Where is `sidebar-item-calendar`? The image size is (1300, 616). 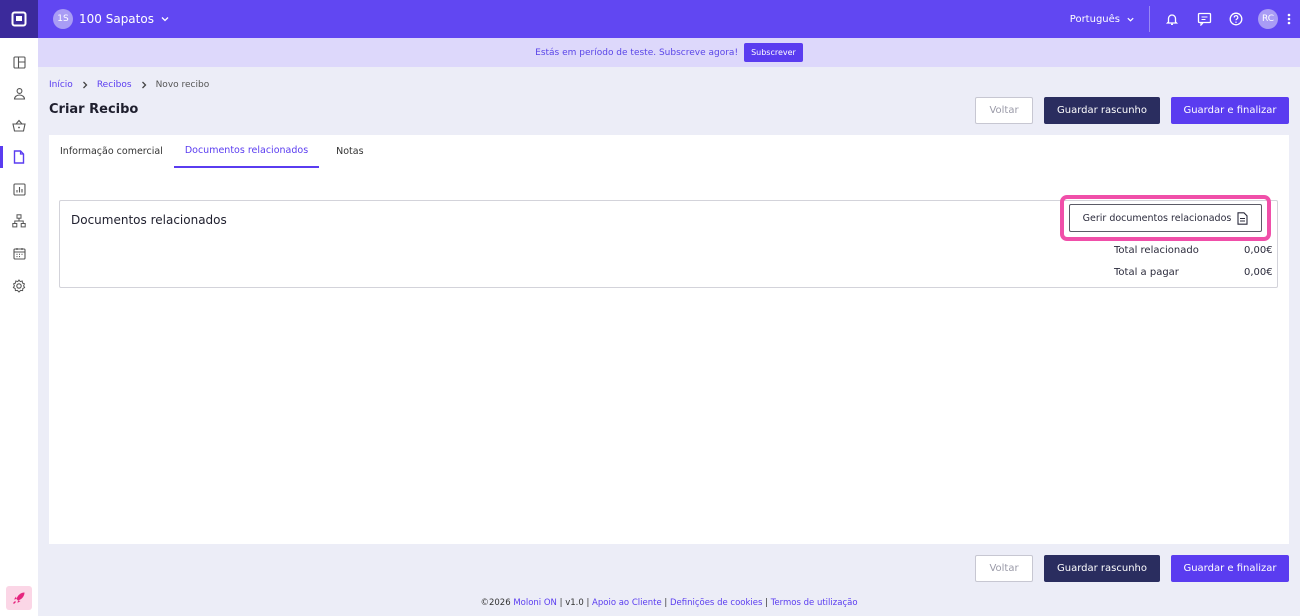 sidebar-item-calendar is located at coordinates (19, 253).